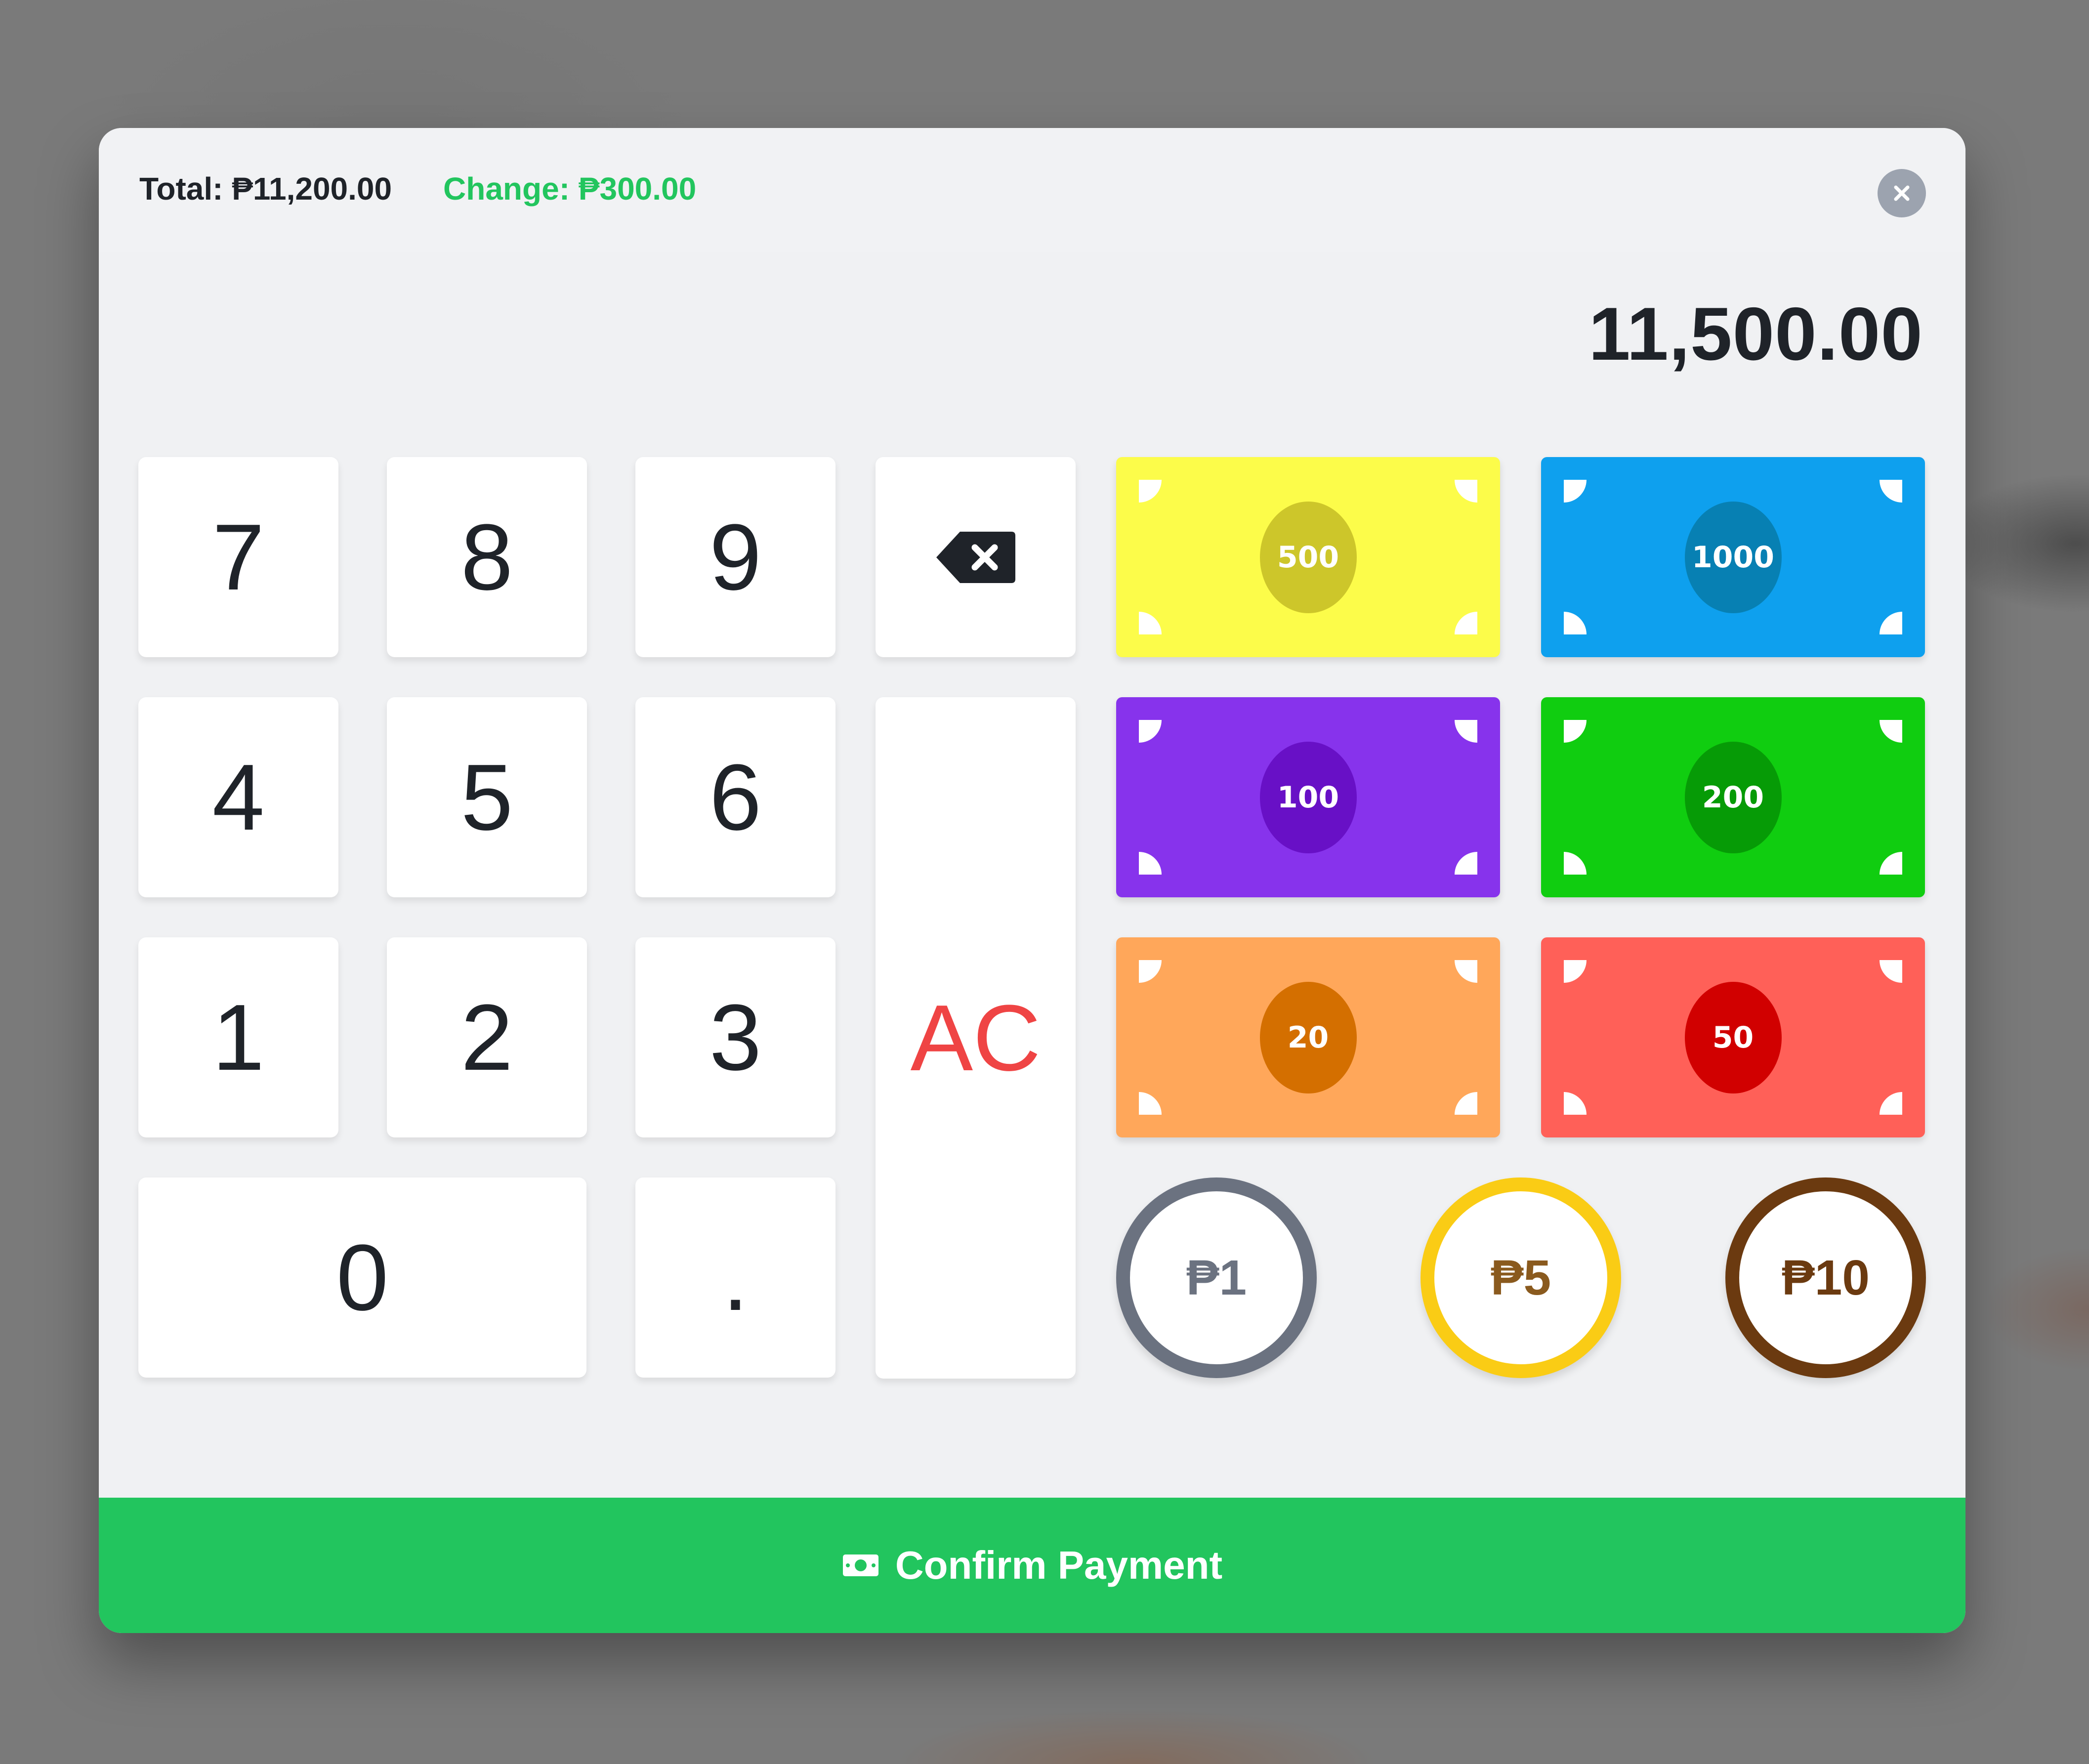  What do you see at coordinates (362, 1277) in the screenshot?
I see `key-0: 0` at bounding box center [362, 1277].